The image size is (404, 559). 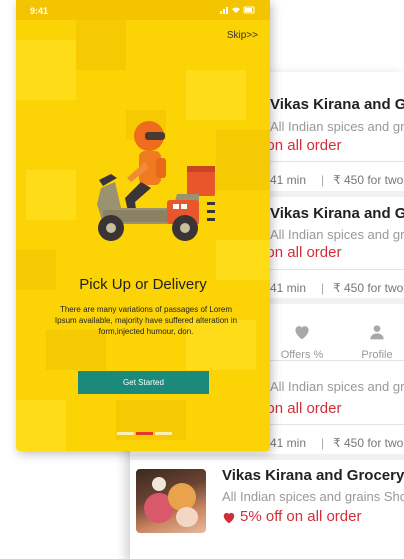 I want to click on status-time: 9:41, so click(x=39, y=11).